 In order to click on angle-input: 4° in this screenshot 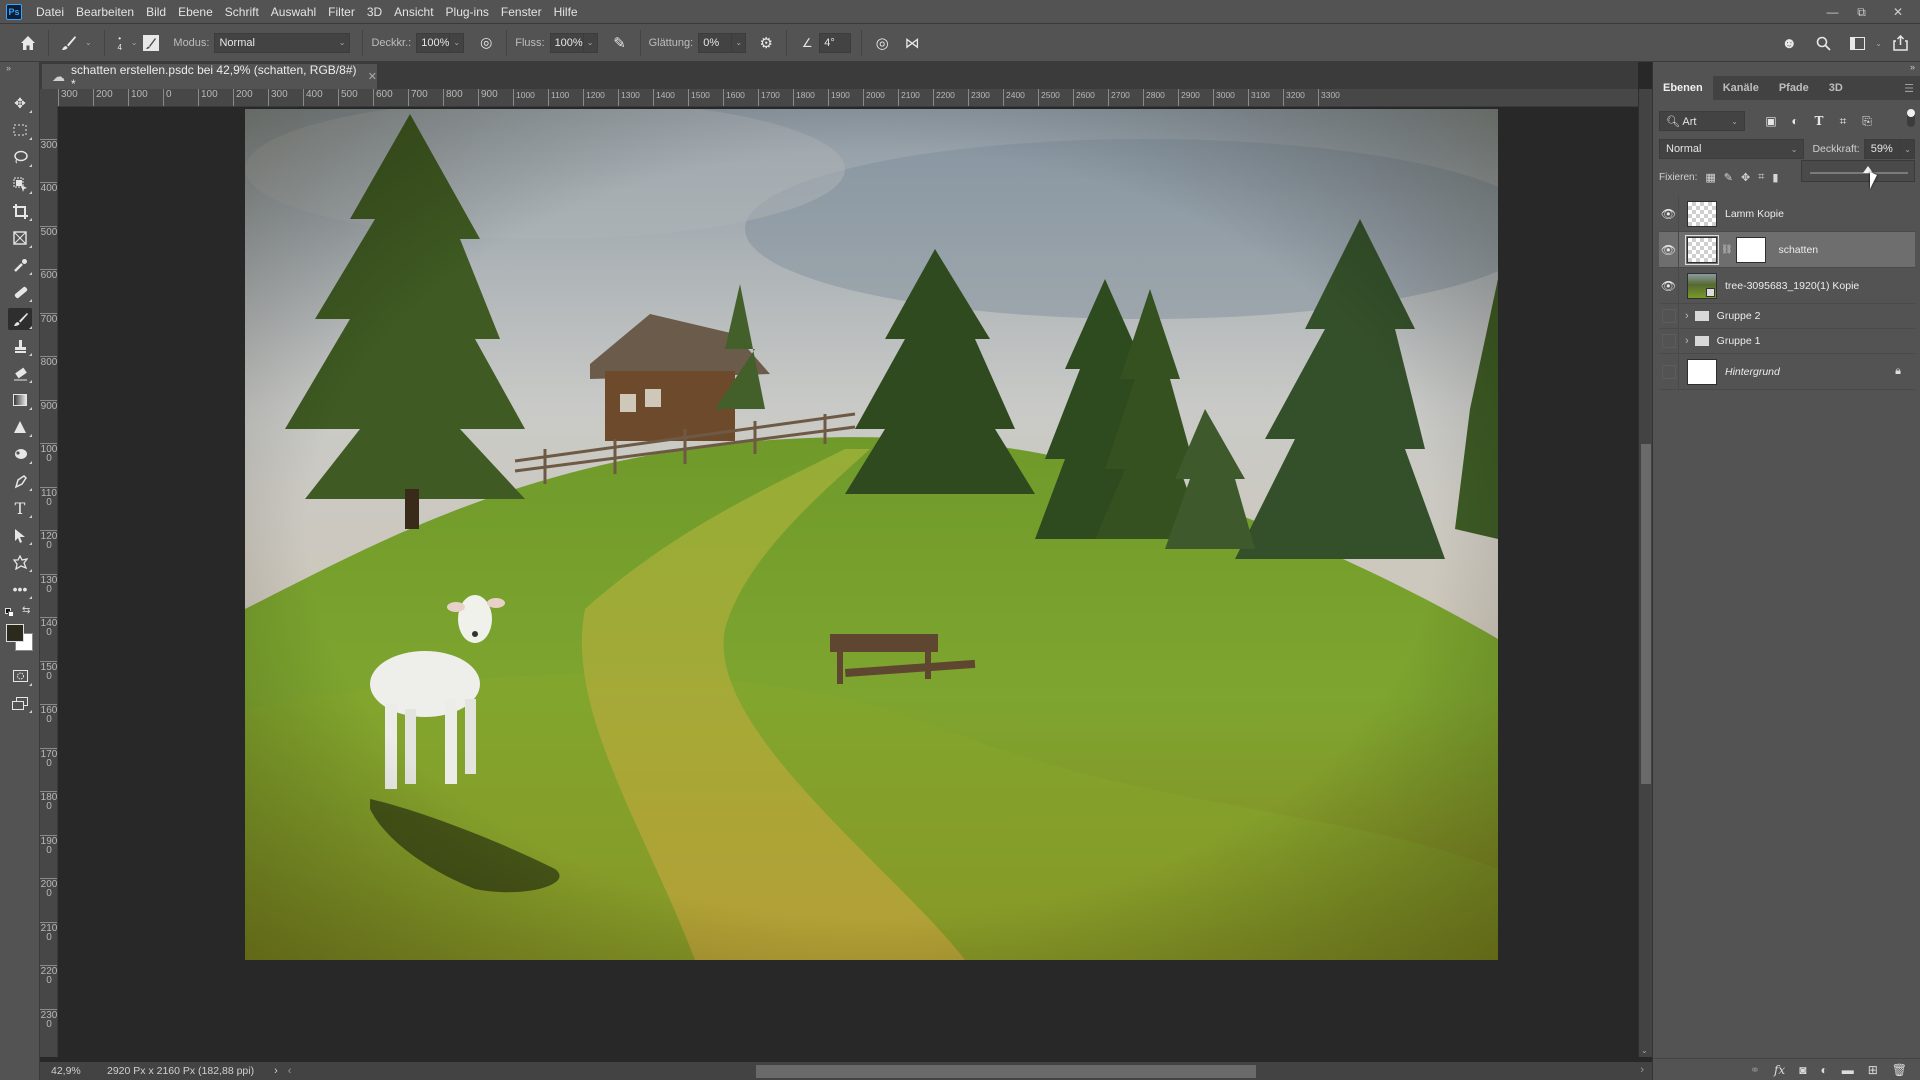, I will do `click(835, 42)`.